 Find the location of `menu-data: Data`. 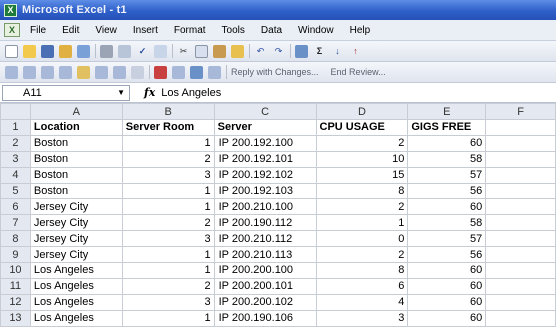

menu-data: Data is located at coordinates (271, 30).